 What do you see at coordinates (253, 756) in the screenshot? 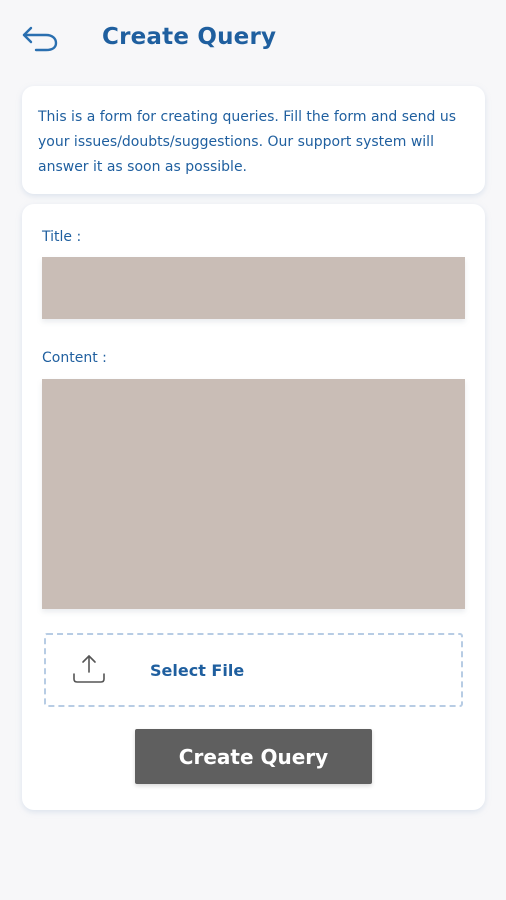
I see `create-query-button: Create Query` at bounding box center [253, 756].